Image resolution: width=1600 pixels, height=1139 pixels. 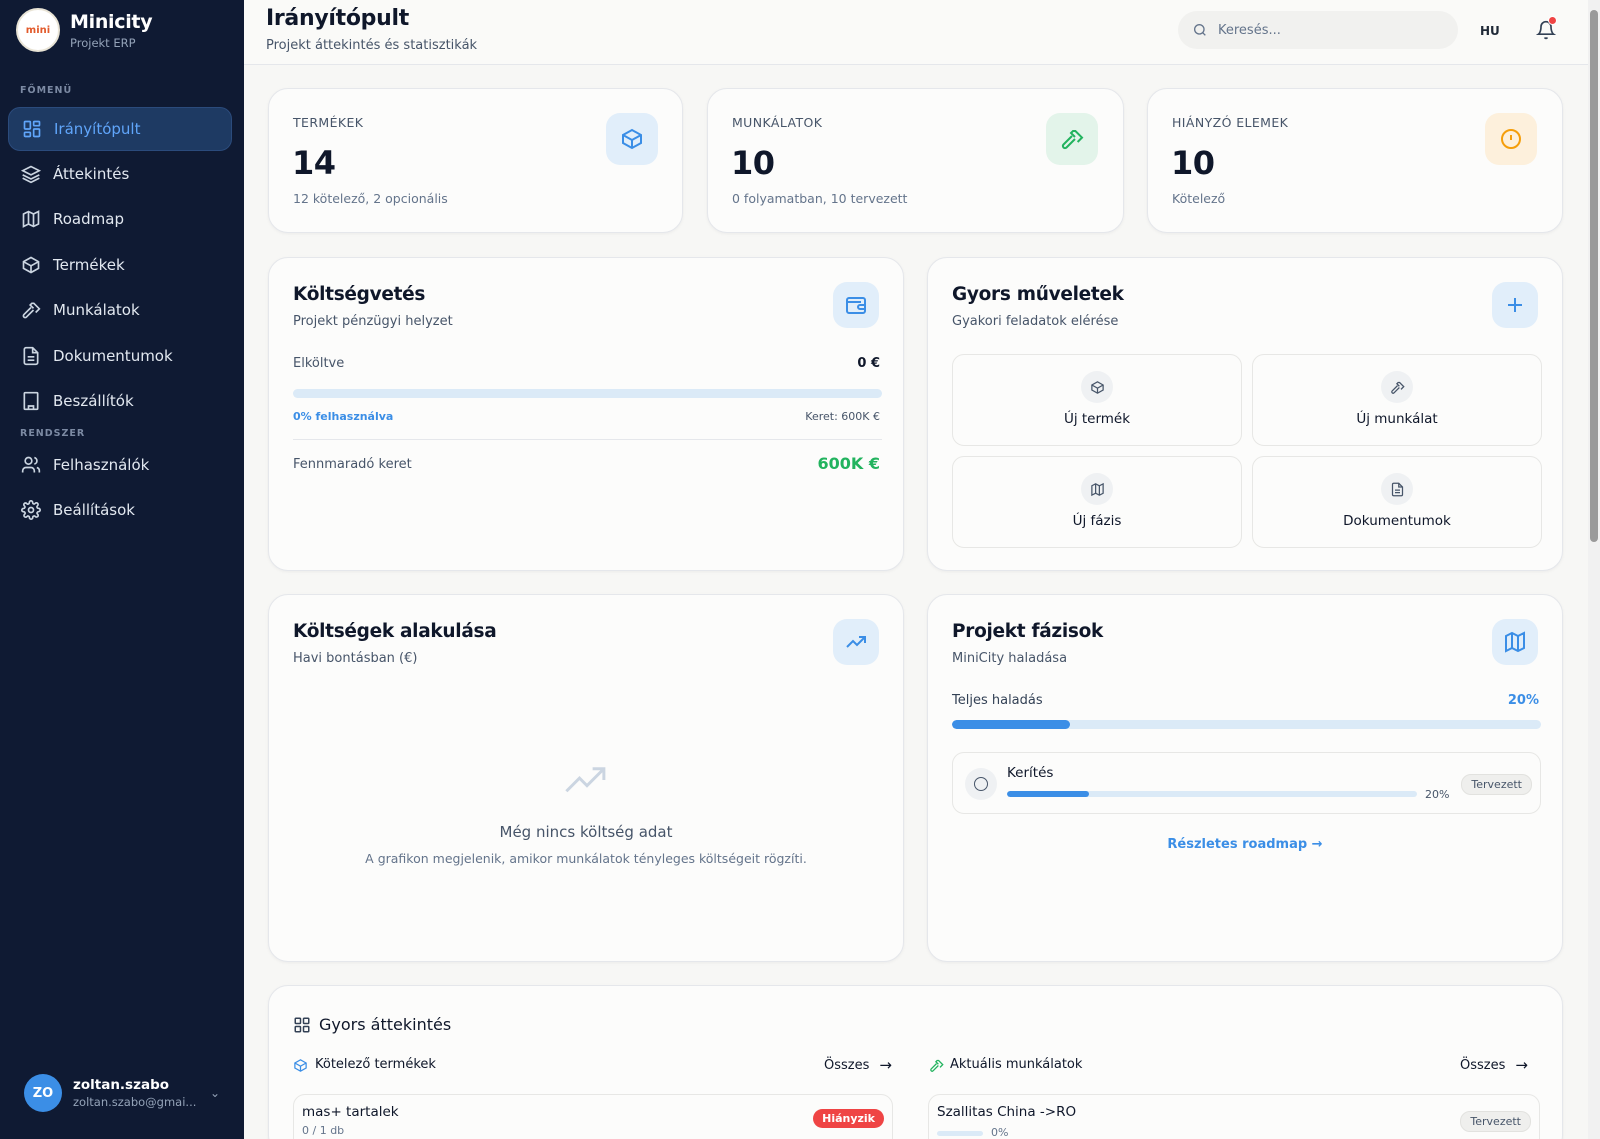 I want to click on sidebar-item-suppliers: Beszállítók, so click(x=120, y=401).